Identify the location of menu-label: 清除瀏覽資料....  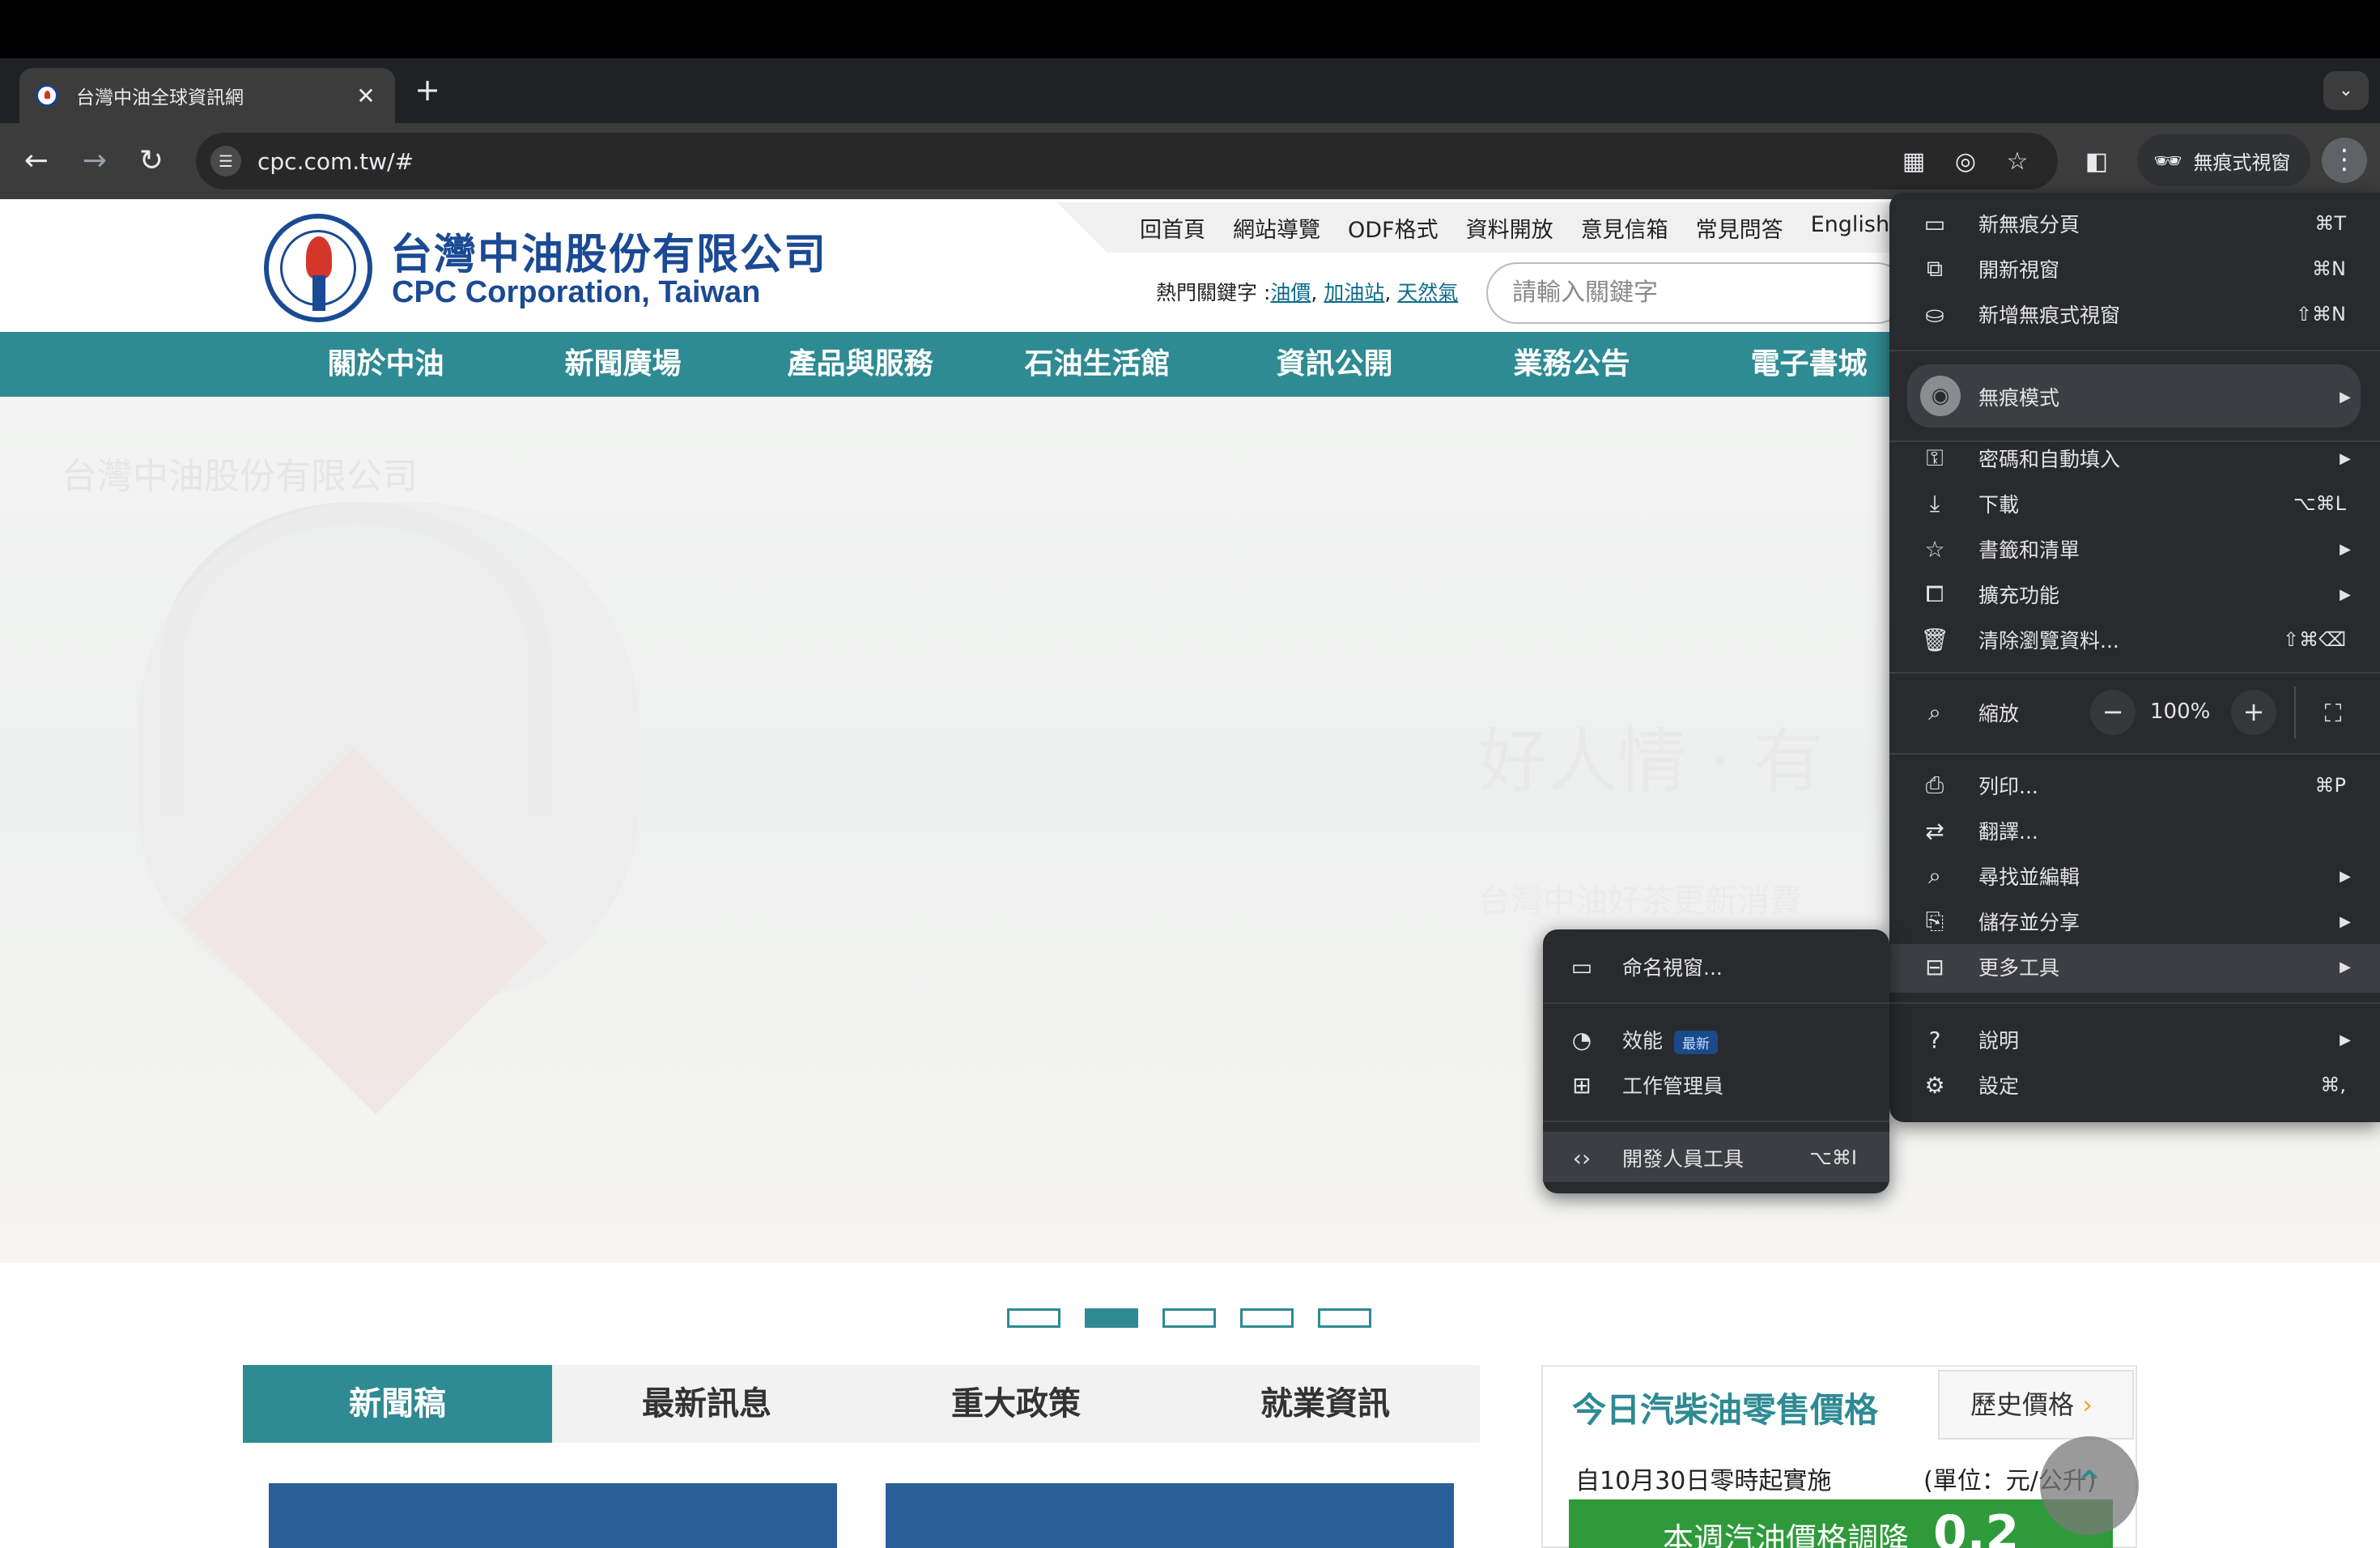
(2048, 641).